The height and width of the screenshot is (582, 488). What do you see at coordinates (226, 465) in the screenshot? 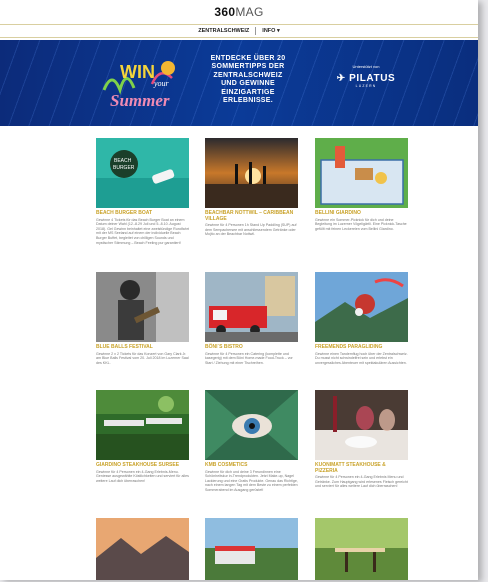
I see `card-title: KMB COSMETICS` at bounding box center [226, 465].